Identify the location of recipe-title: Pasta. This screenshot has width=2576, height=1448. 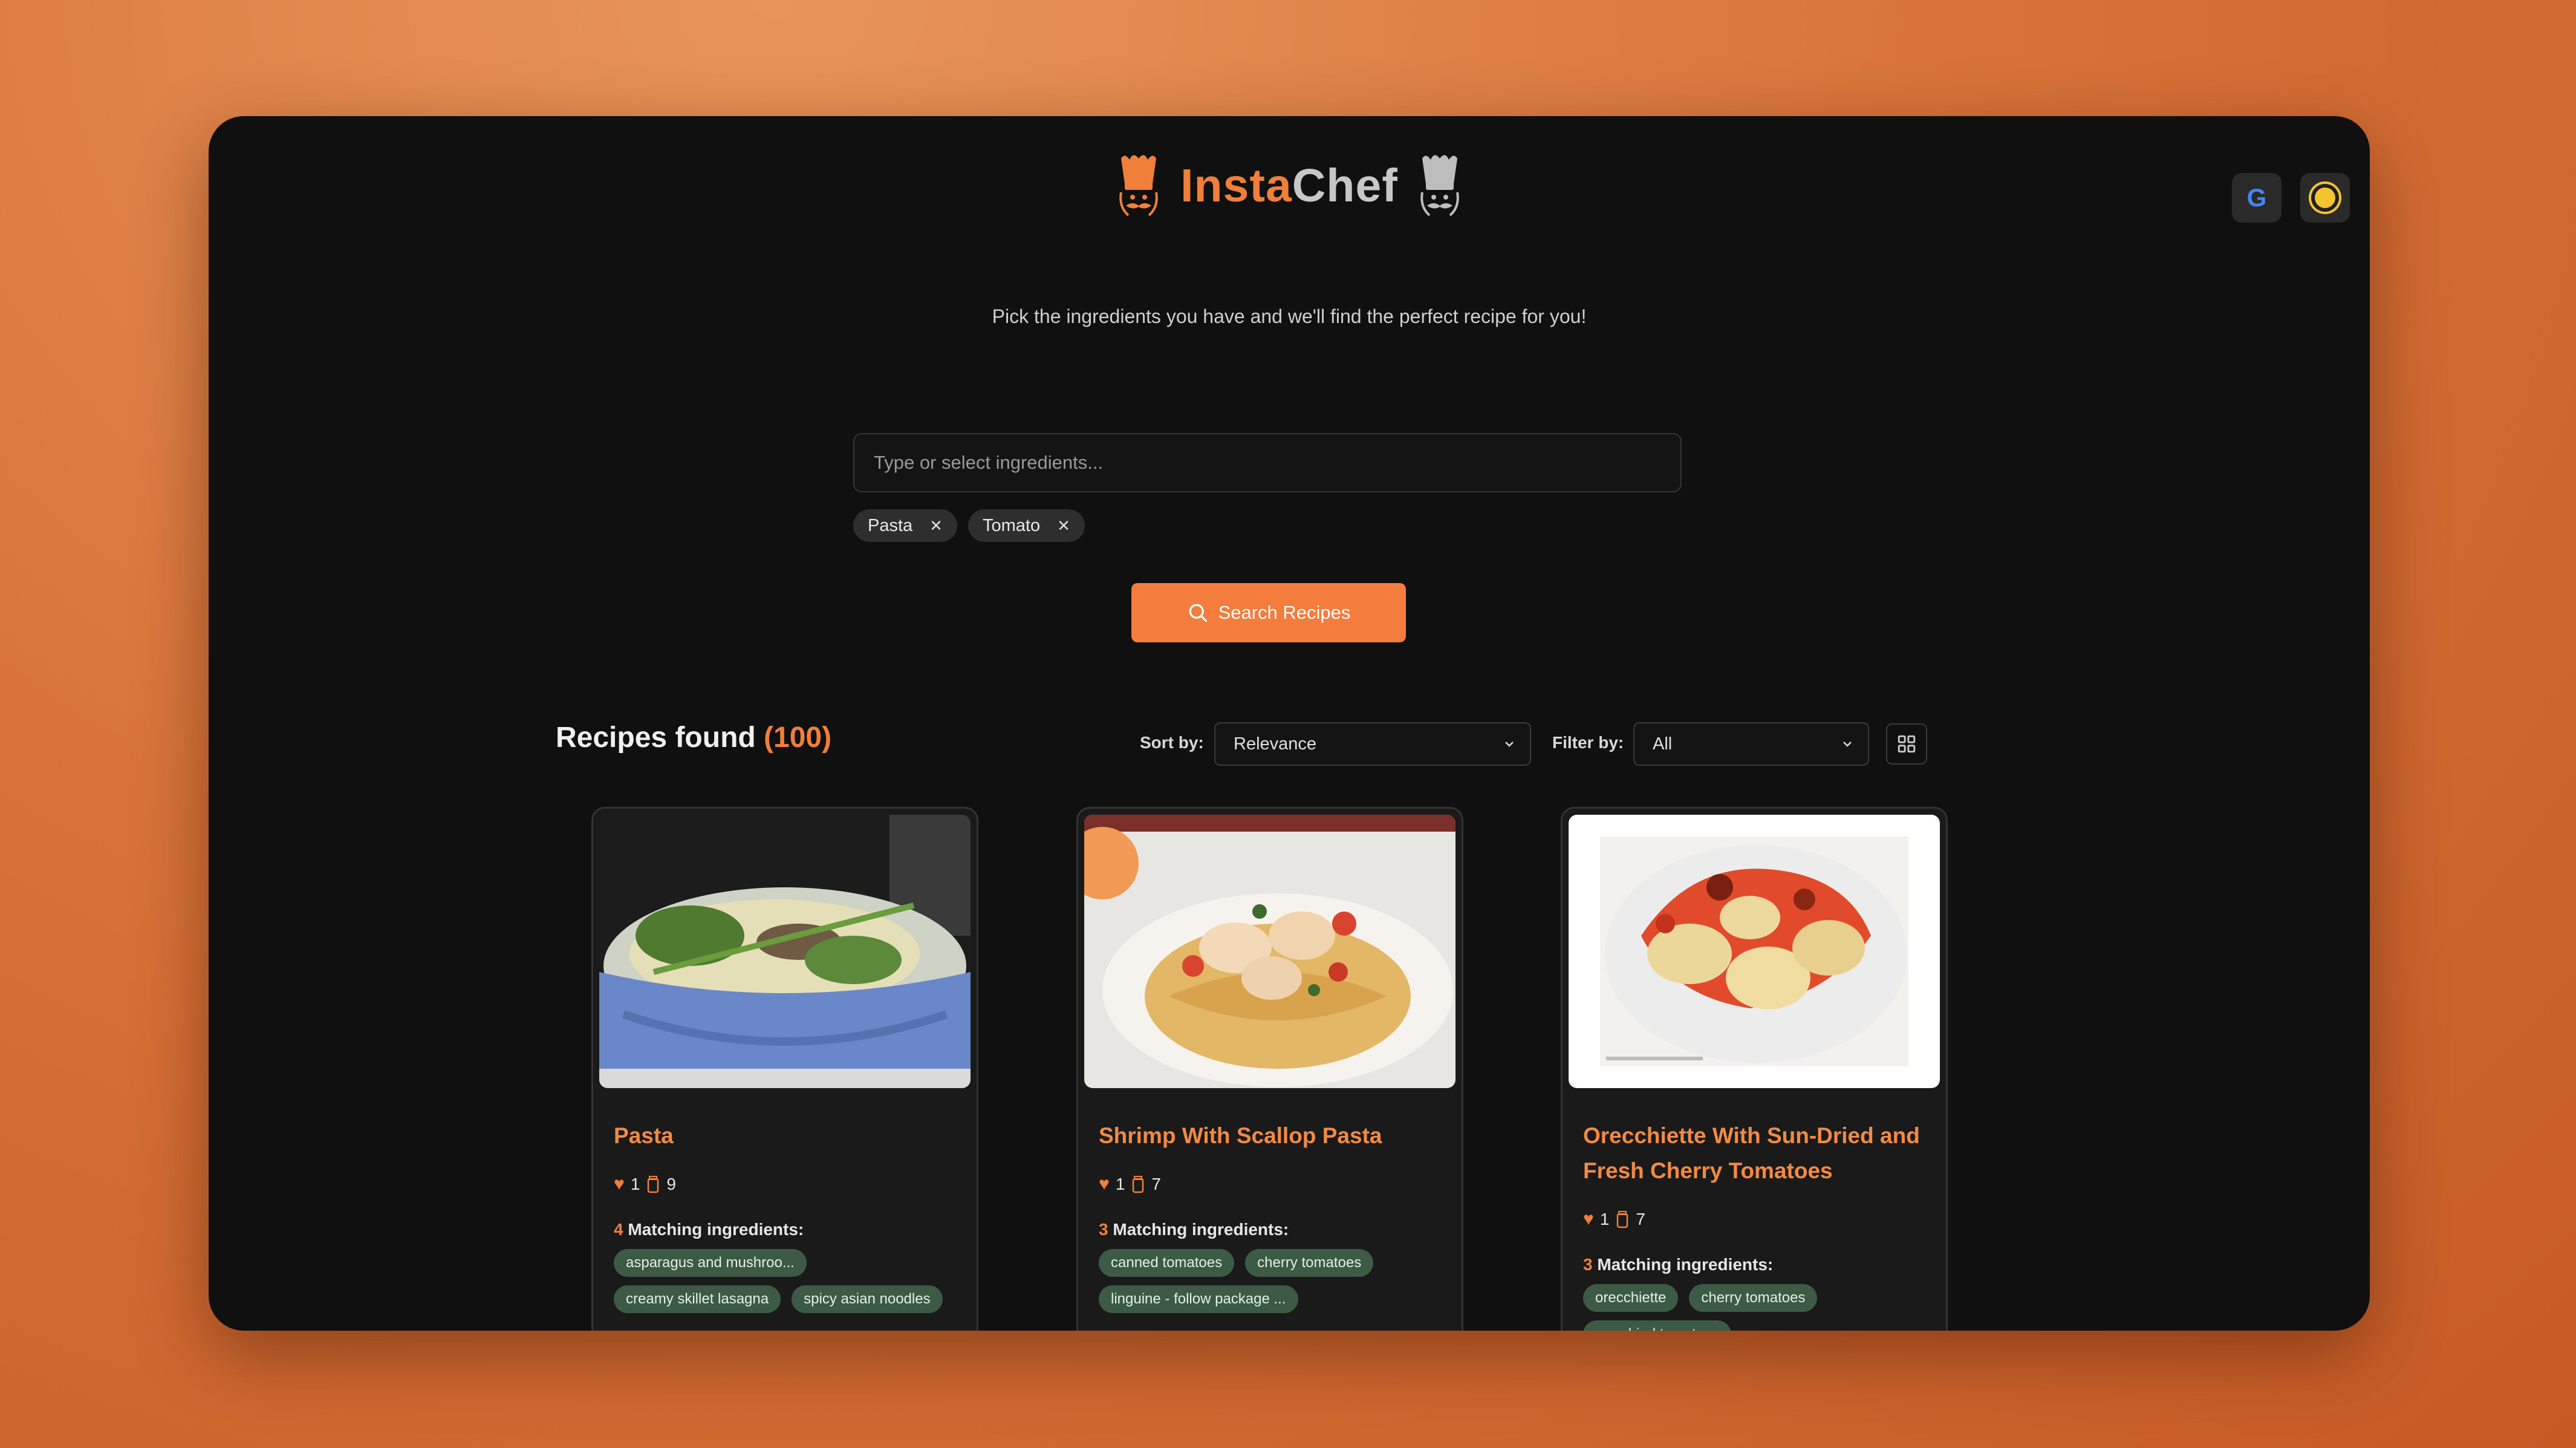
(786, 1135).